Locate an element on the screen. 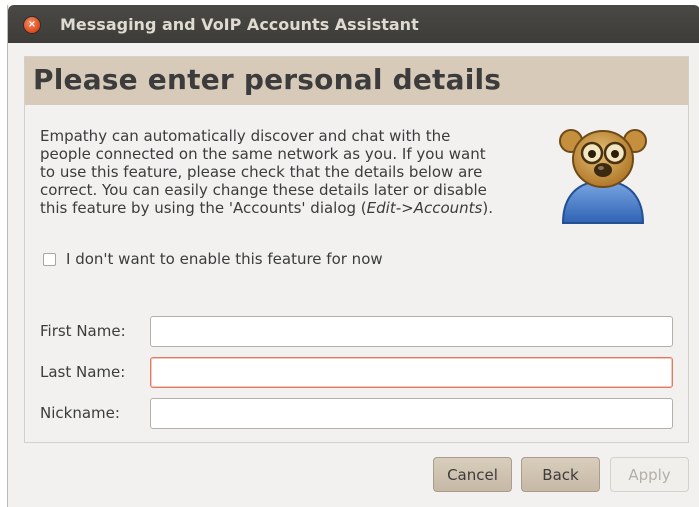 Image resolution: width=699 pixels, height=507 pixels. back-button: Back is located at coordinates (560, 474).